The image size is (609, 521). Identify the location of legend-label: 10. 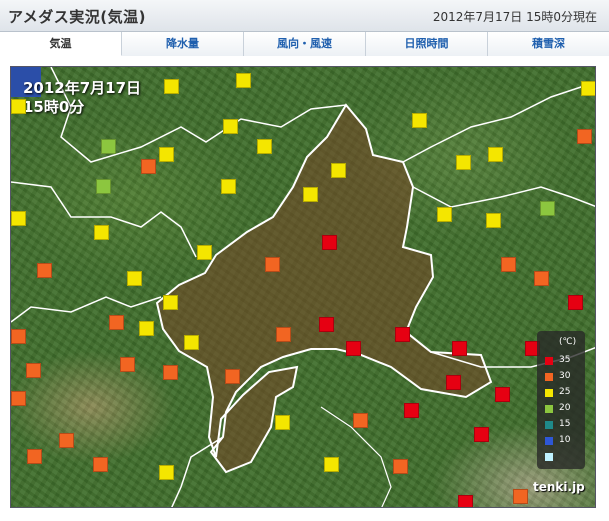
(565, 440).